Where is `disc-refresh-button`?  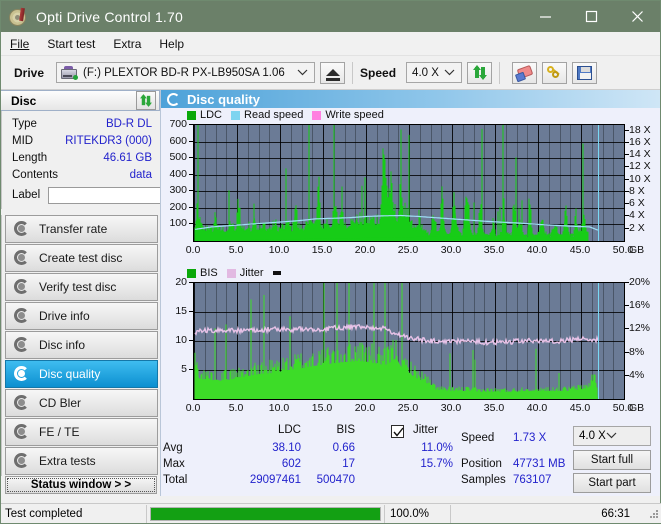
disc-refresh-button is located at coordinates (146, 101).